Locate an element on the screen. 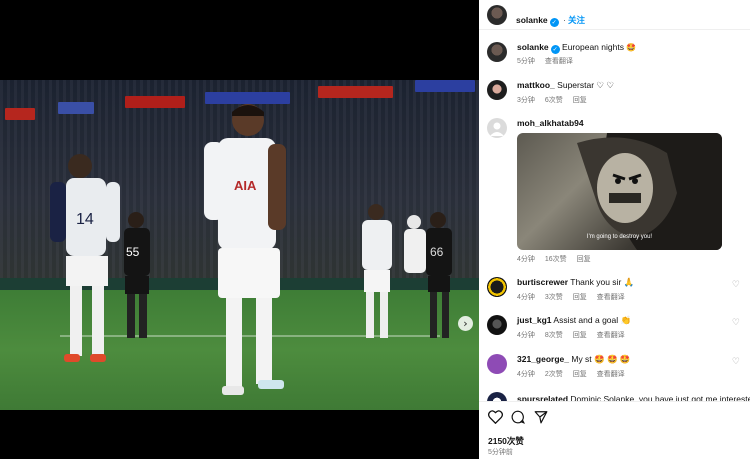 This screenshot has width=750, height=459. caption-time: 5分钟 is located at coordinates (526, 61).